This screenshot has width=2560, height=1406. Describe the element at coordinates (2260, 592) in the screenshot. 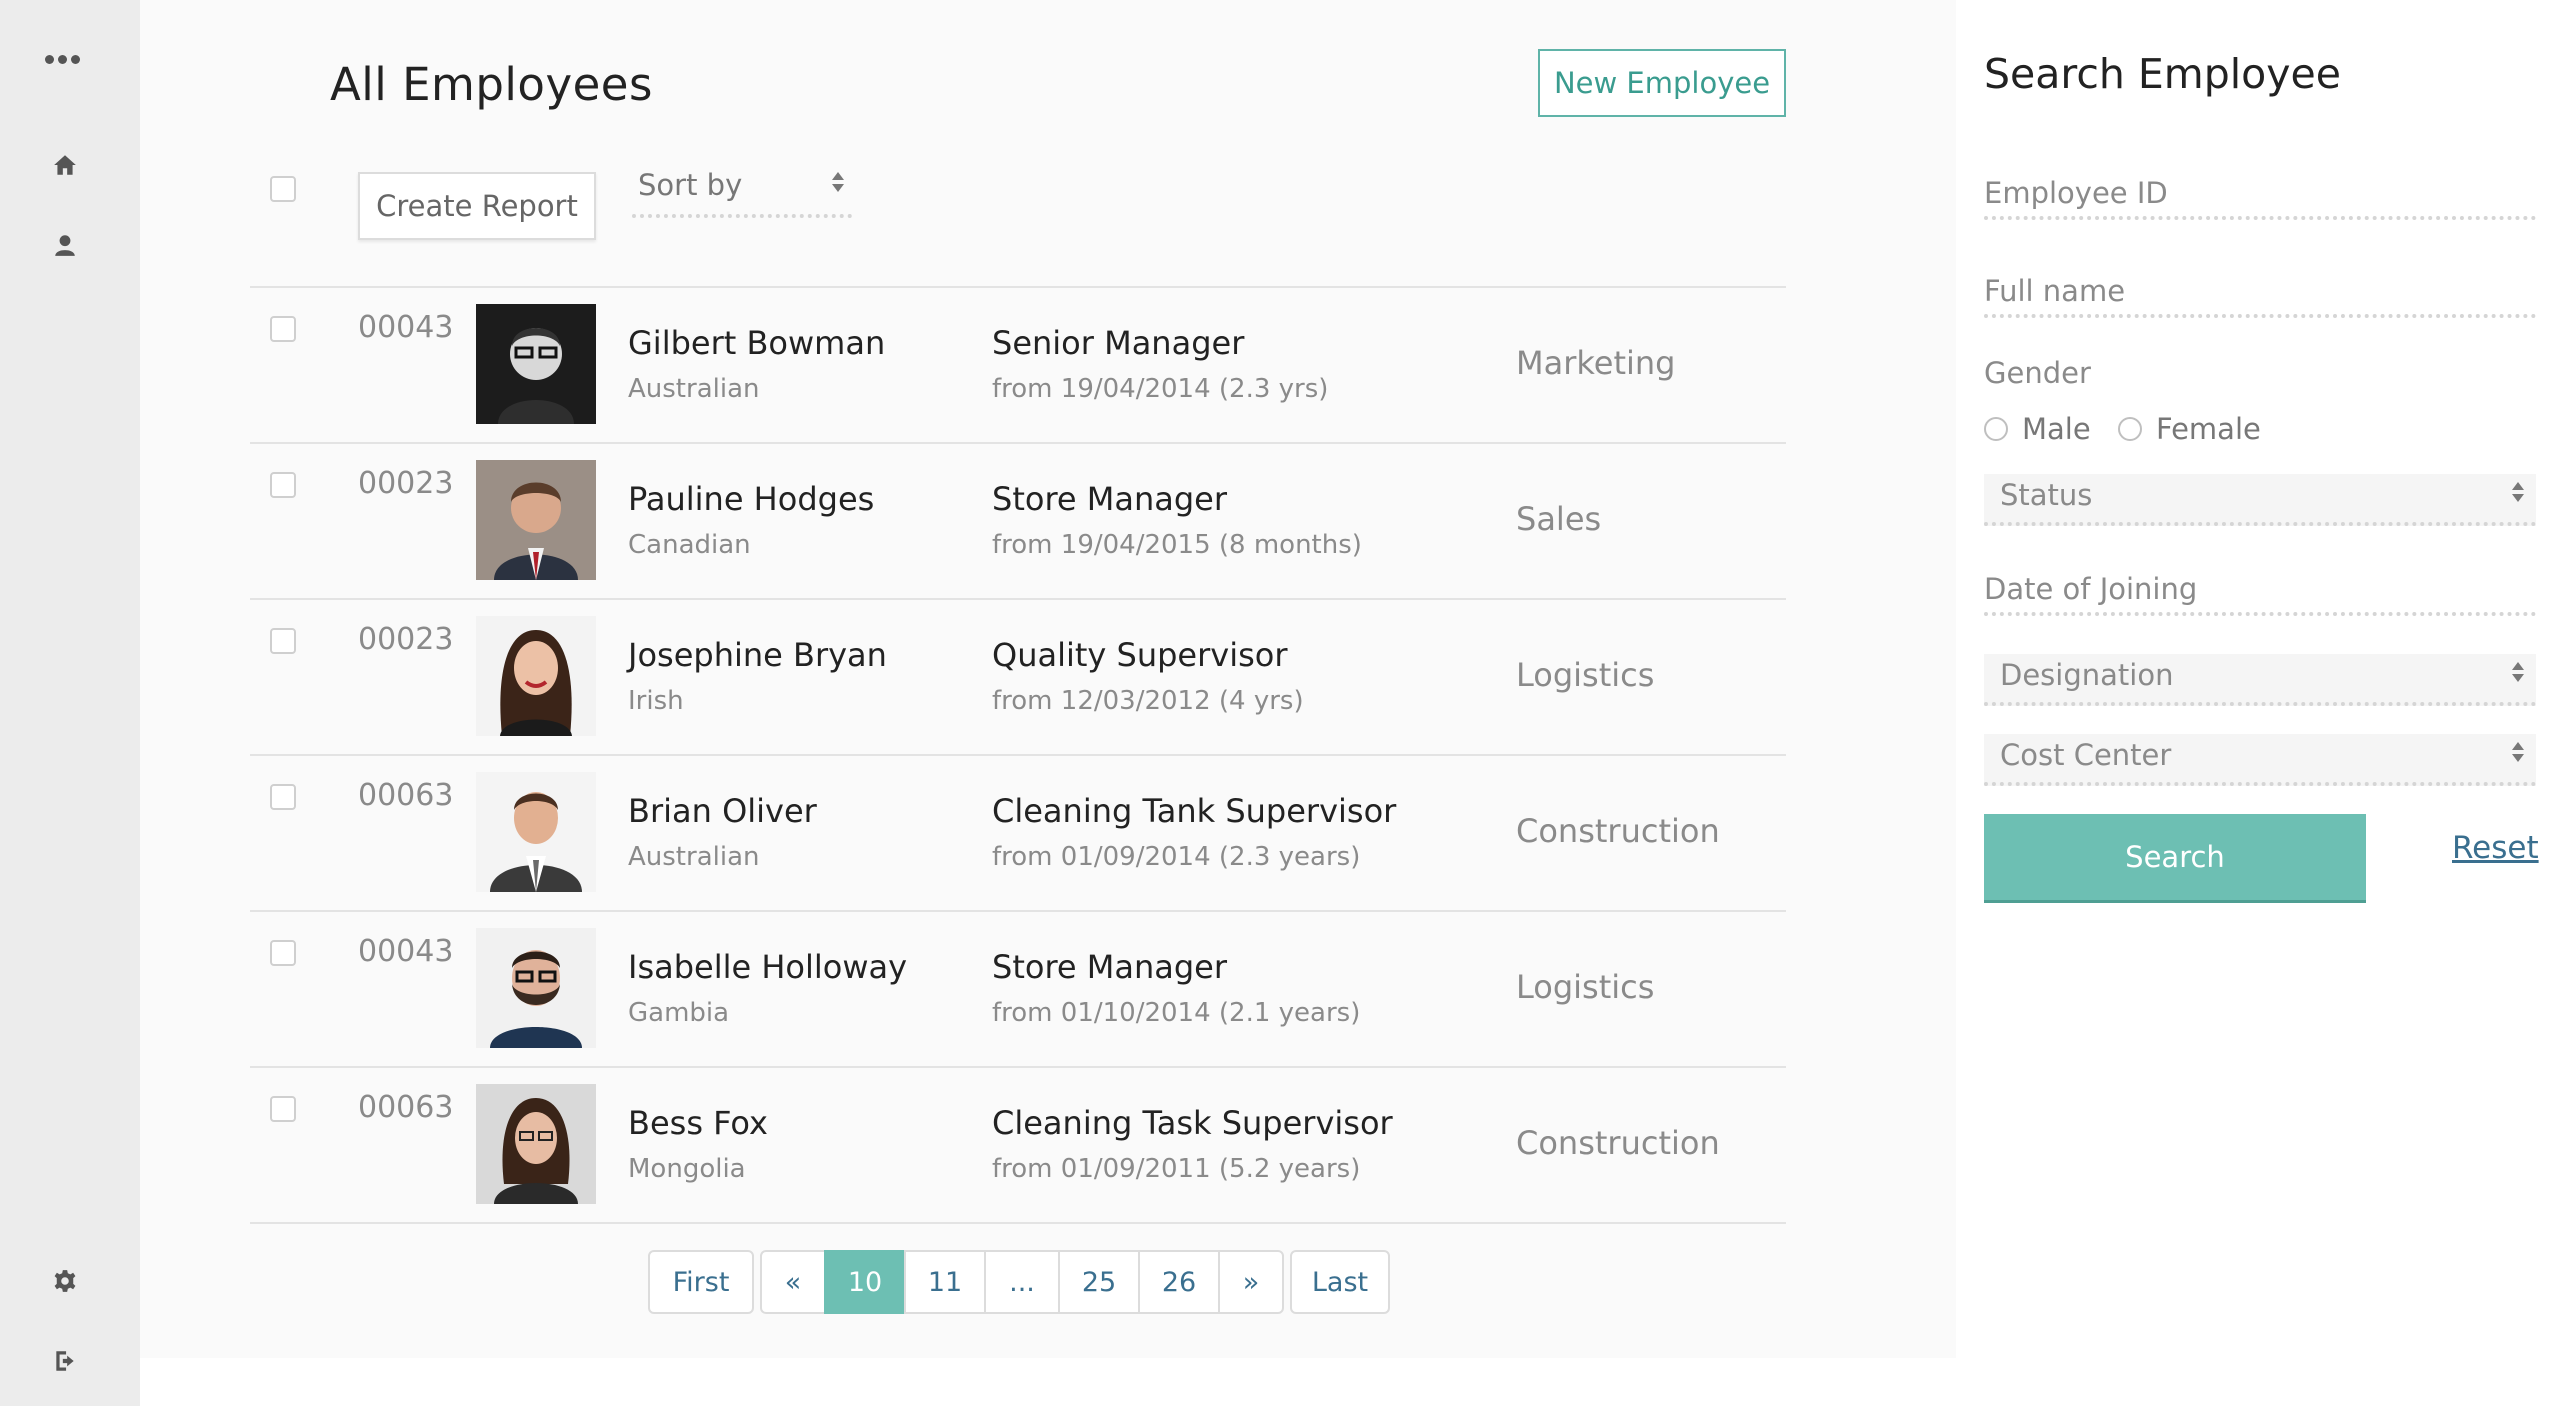

I see `date-of-joining-field: Date of Joining` at that location.